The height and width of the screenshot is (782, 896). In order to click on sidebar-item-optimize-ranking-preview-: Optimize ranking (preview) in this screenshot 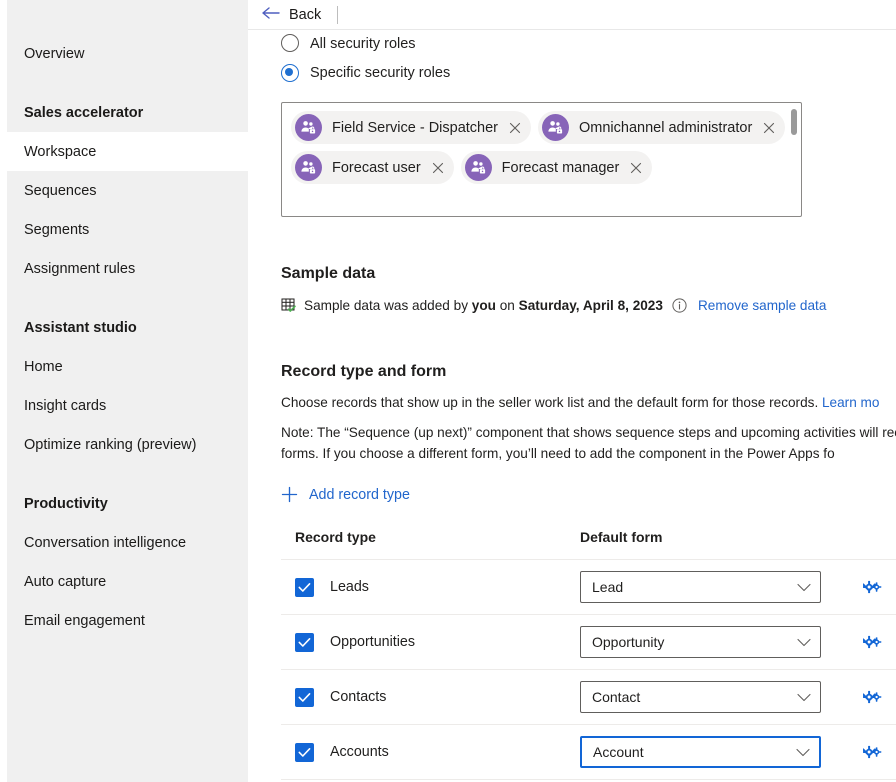, I will do `click(127, 444)`.